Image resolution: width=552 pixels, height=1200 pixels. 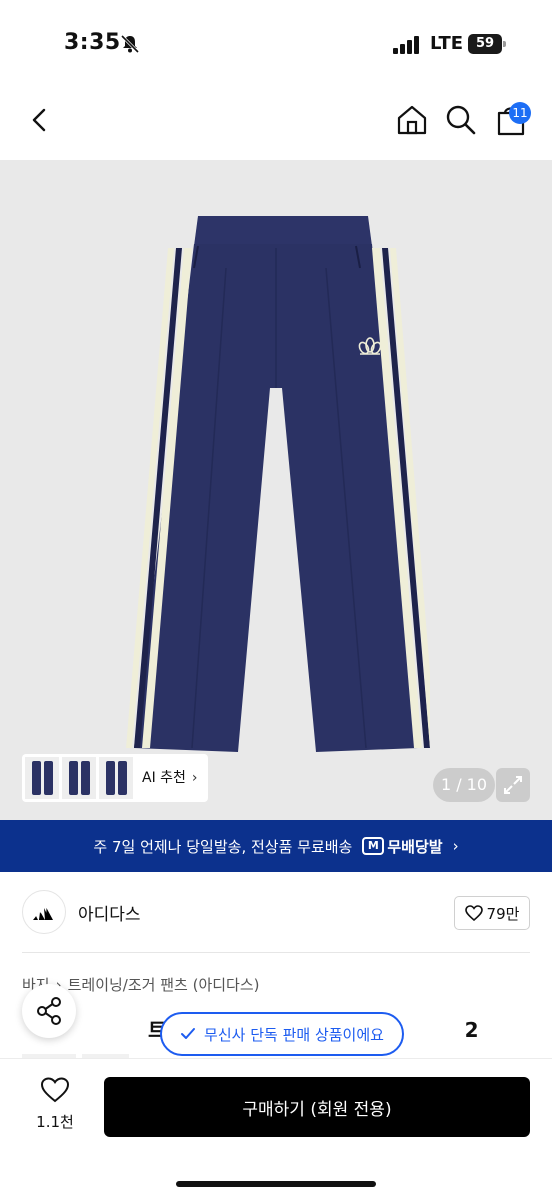 I want to click on bottom-action-bar: 1.1천 구매하기 (회원 전용), so click(x=276, y=1129).